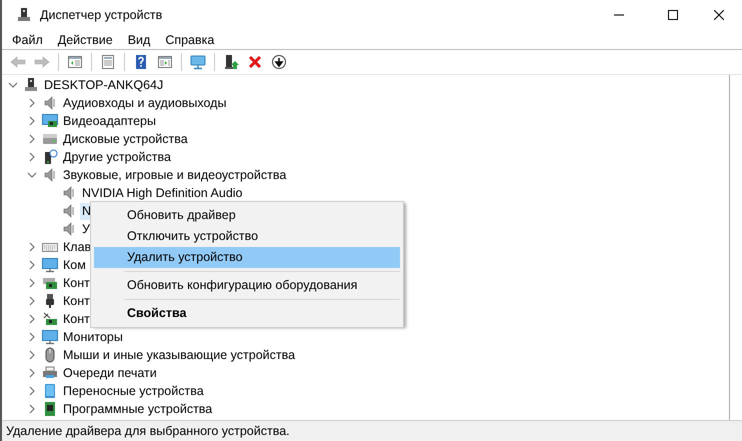 Image resolution: width=742 pixels, height=441 pixels. Describe the element at coordinates (133, 391) in the screenshot. I see `tree-item: Переносные устройства` at that location.